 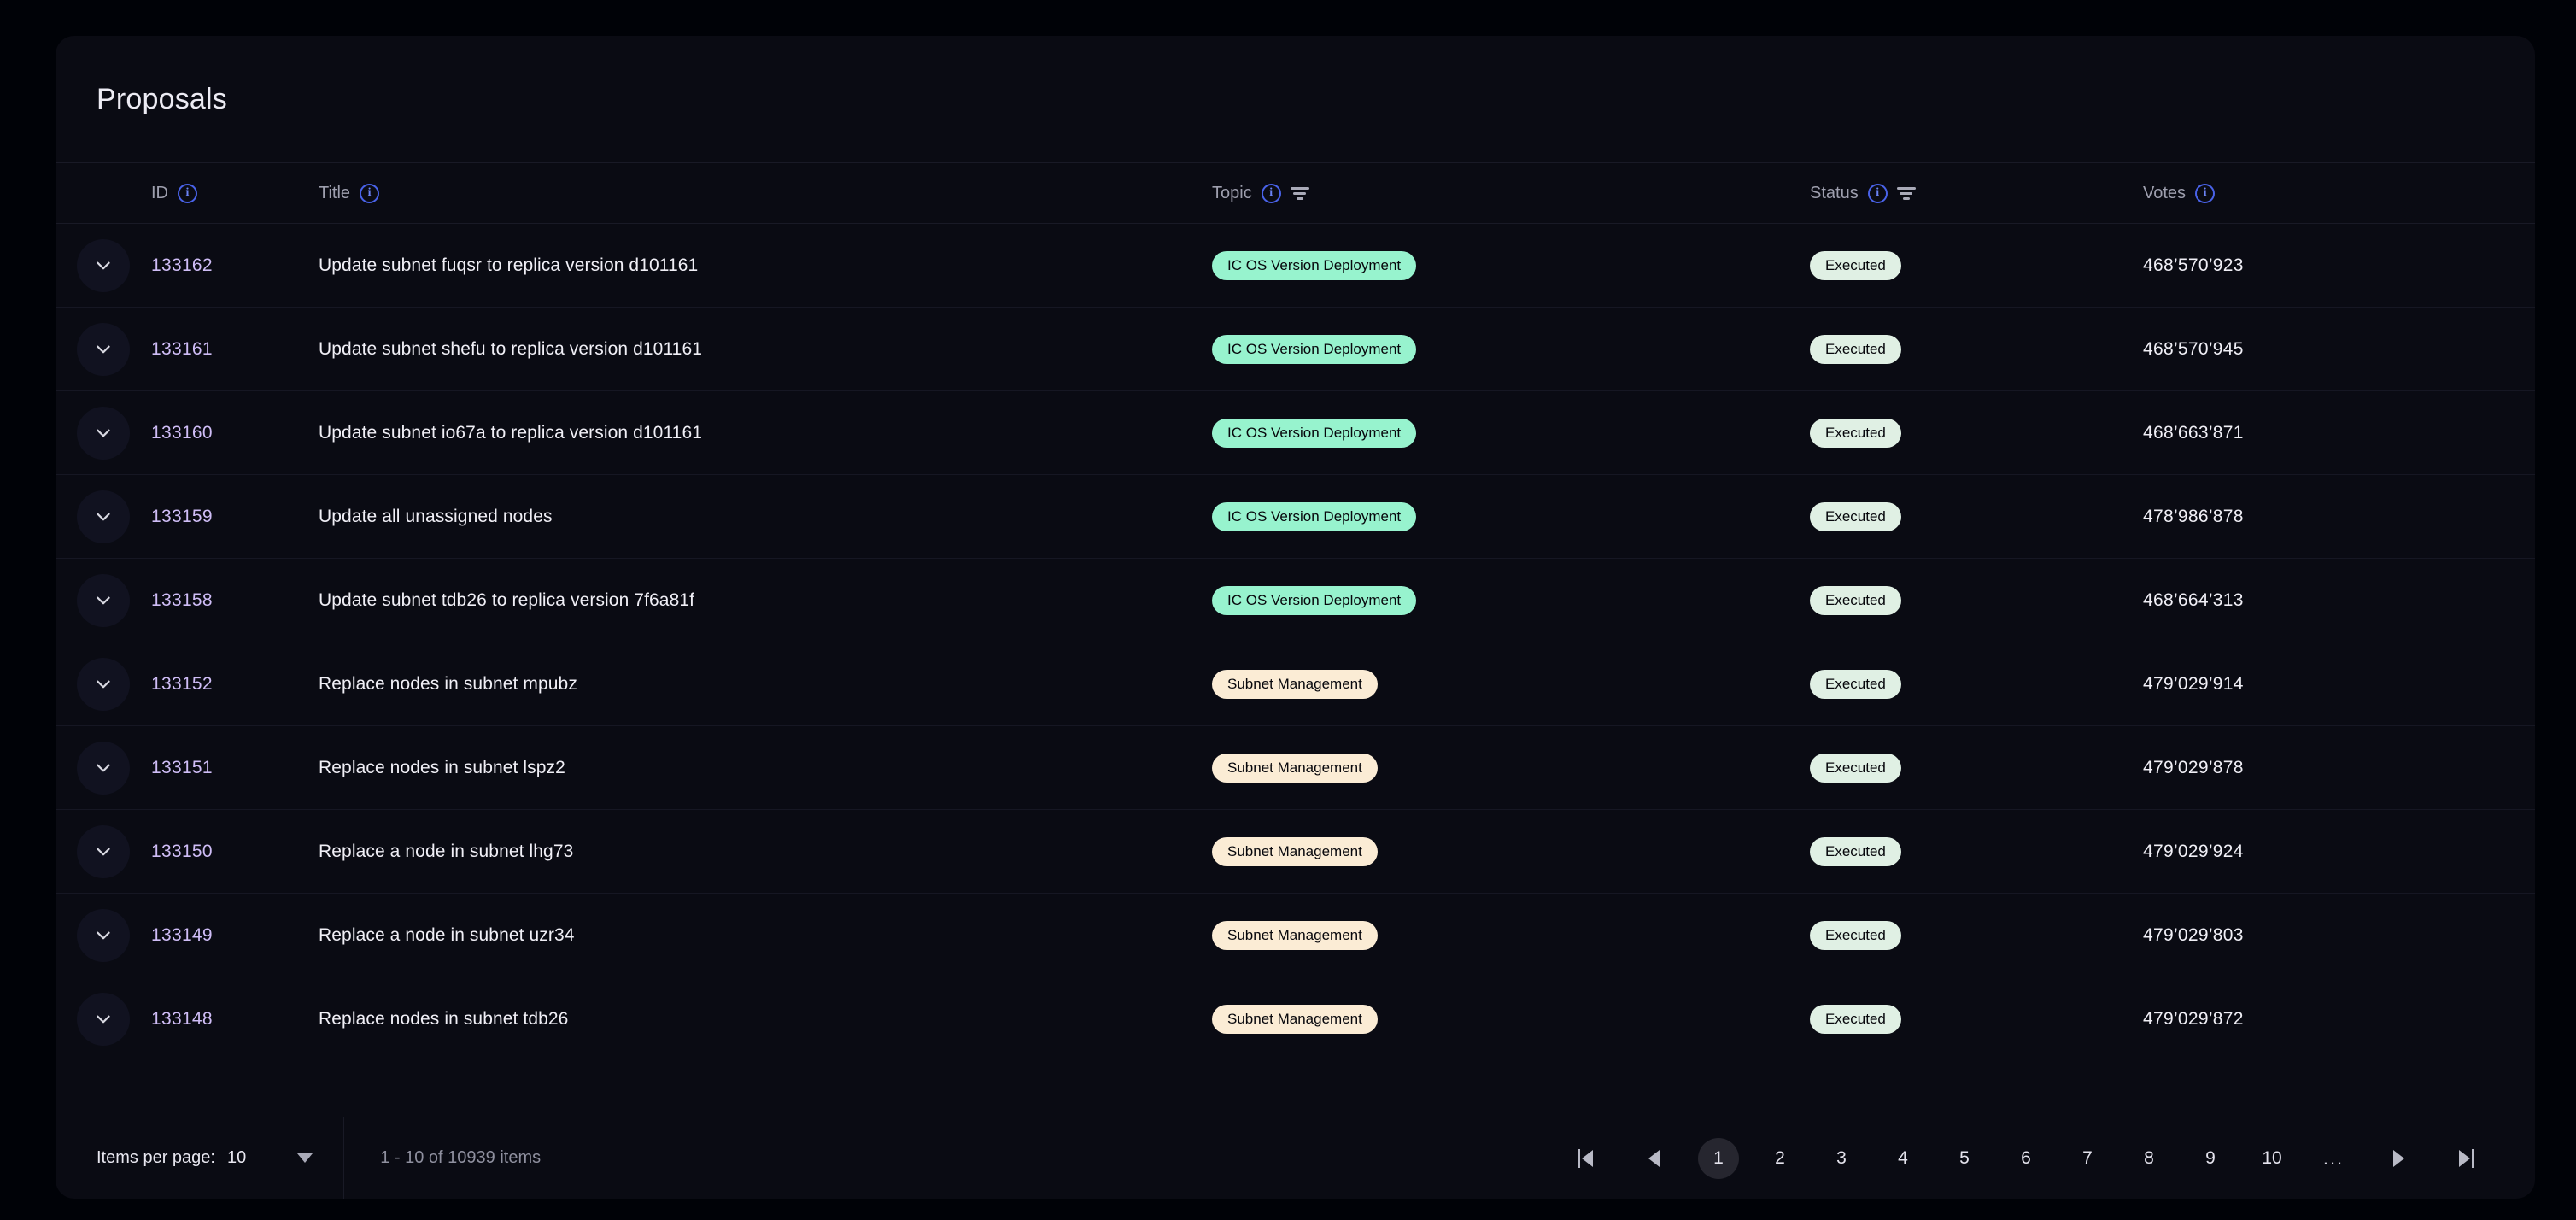 What do you see at coordinates (235, 1019) in the screenshot?
I see `proposal-id-link: 133148` at bounding box center [235, 1019].